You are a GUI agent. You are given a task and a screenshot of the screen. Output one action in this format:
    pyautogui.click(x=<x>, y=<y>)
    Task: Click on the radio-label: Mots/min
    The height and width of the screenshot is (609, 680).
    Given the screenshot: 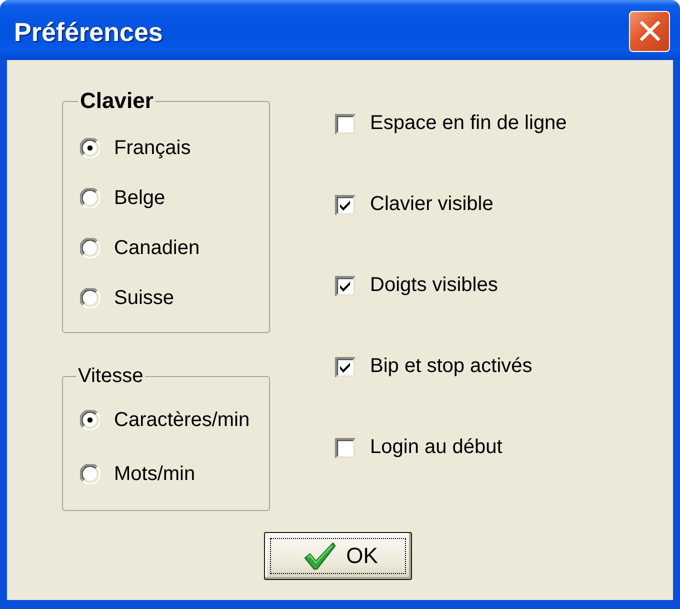 What is the action you would take?
    pyautogui.click(x=155, y=474)
    